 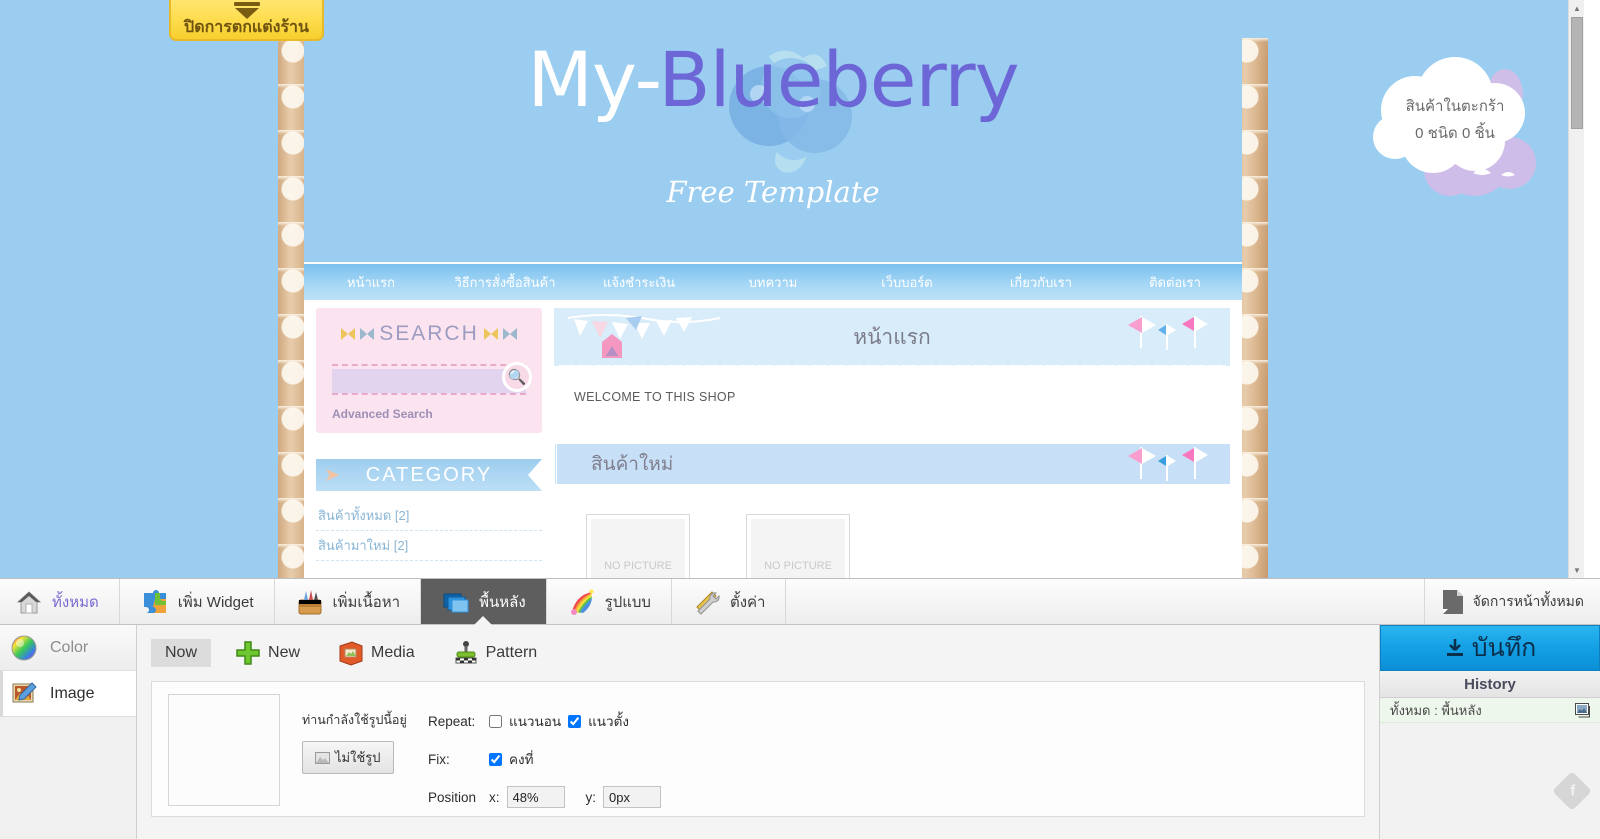 What do you see at coordinates (366, 602) in the screenshot?
I see `toolbar-tab-add-content-label: เพิ่มเนื้อหา` at bounding box center [366, 602].